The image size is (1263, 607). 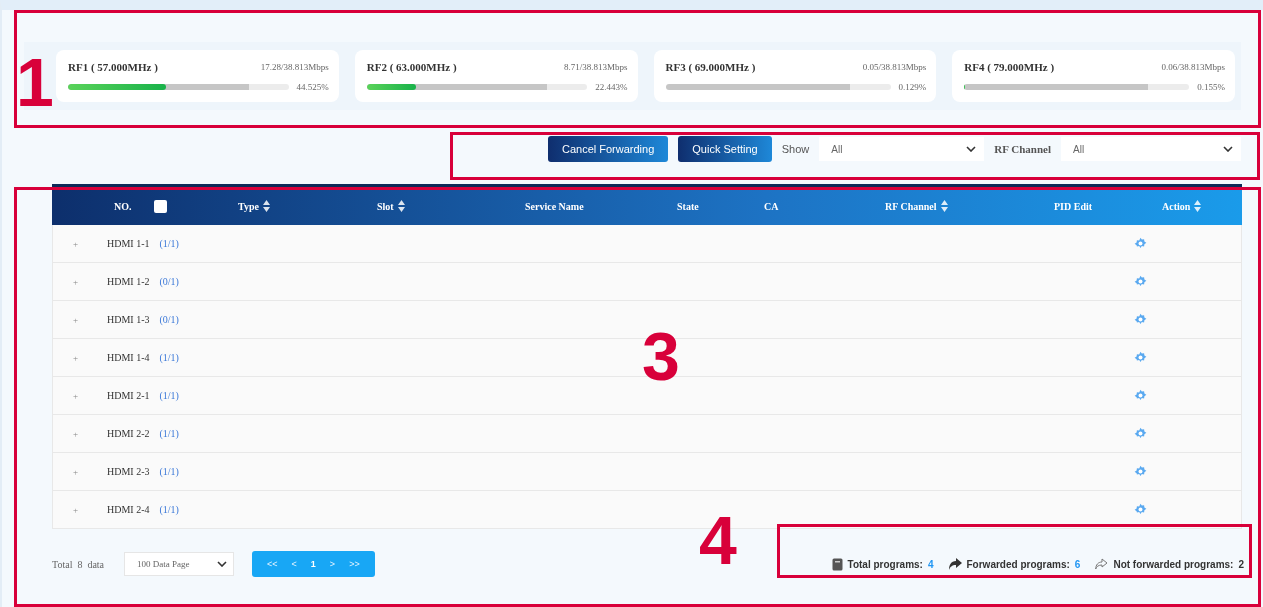 What do you see at coordinates (1009, 67) in the screenshot?
I see `rf-name: RF4 ( 79.000MHz )` at bounding box center [1009, 67].